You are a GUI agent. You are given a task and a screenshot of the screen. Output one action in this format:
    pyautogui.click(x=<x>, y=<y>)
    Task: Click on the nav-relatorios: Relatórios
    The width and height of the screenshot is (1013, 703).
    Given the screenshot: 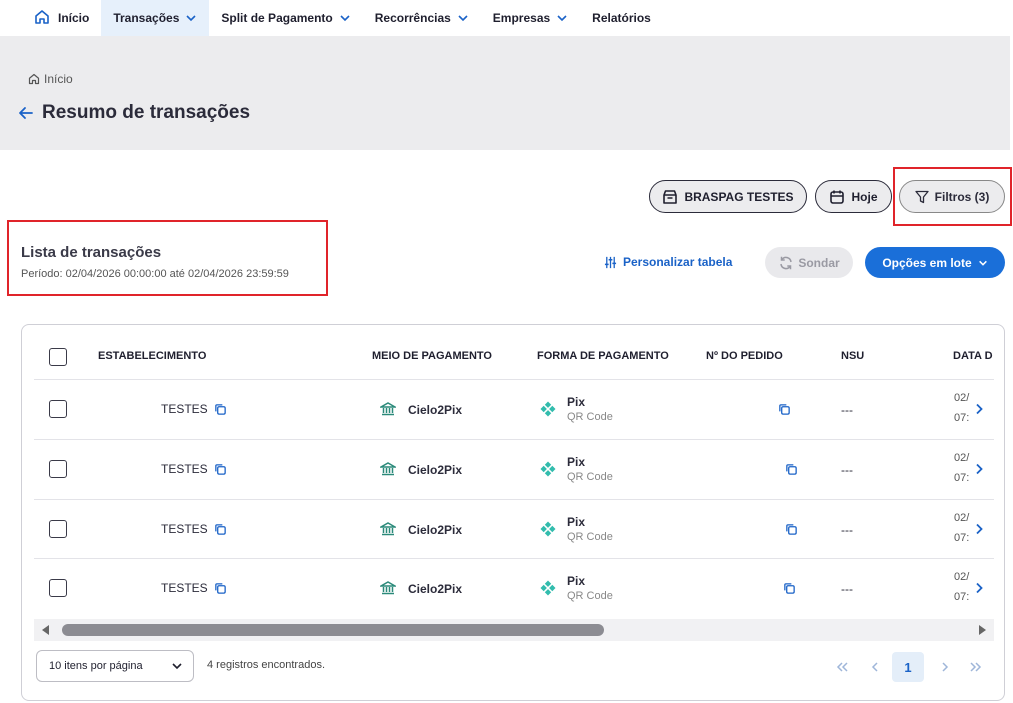 What is the action you would take?
    pyautogui.click(x=621, y=18)
    